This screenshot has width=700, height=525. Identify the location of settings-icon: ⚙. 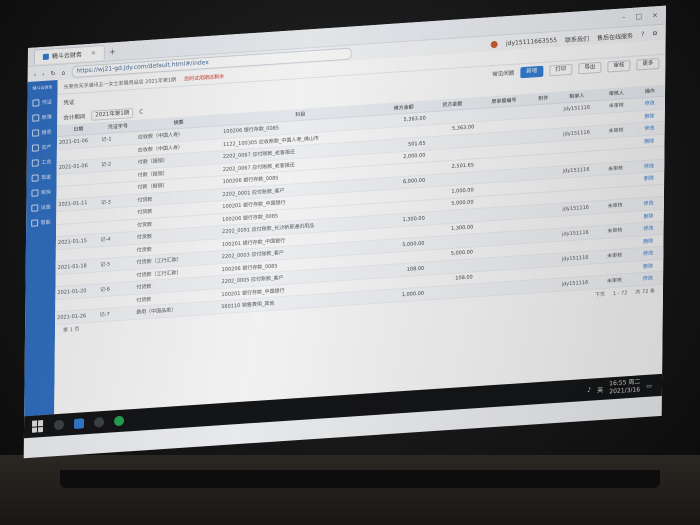
(654, 33).